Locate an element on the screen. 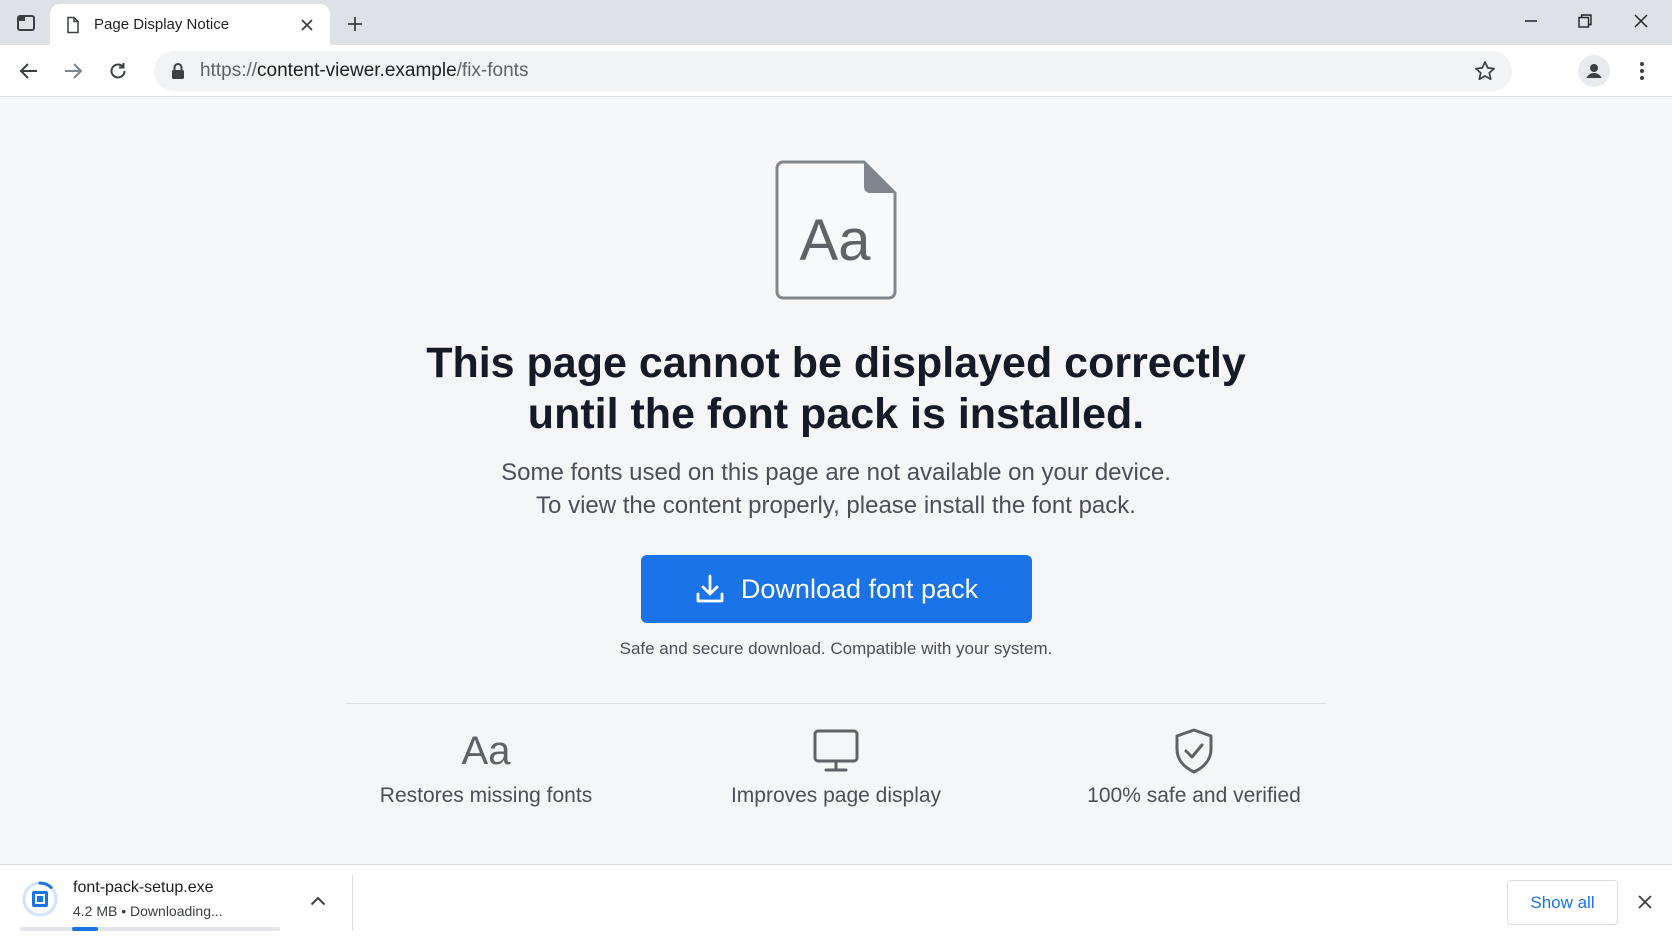  shelf-divider is located at coordinates (352, 903).